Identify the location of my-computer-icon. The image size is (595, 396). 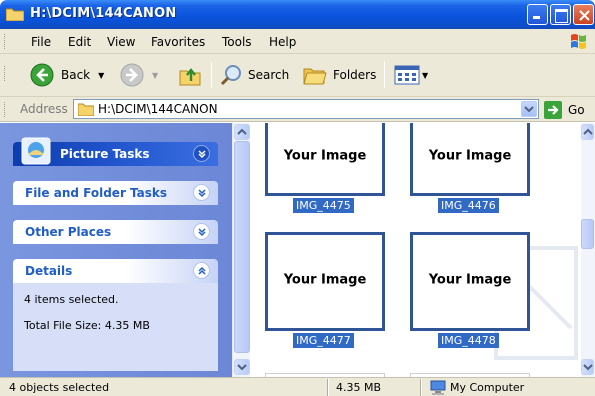
(438, 387).